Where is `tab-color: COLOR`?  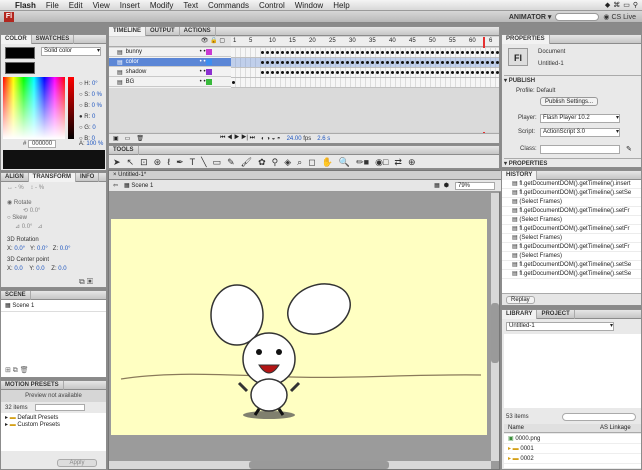
tab-color: COLOR is located at coordinates (16, 39).